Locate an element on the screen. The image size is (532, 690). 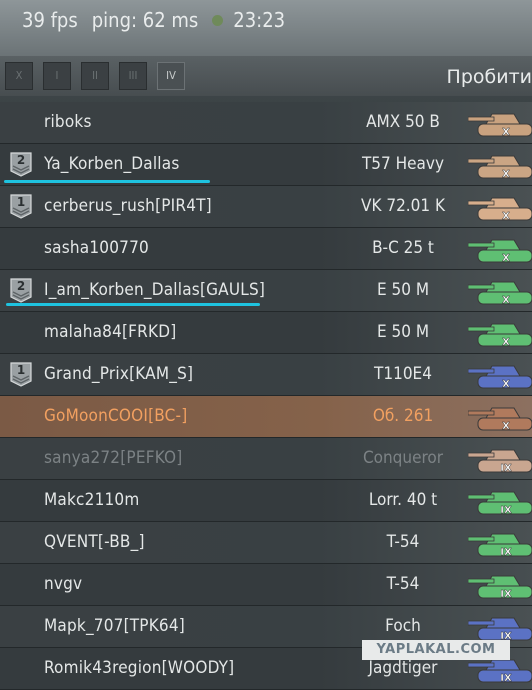
player-row: sanya272[PEFKO] Conqueror IX is located at coordinates (266, 459).